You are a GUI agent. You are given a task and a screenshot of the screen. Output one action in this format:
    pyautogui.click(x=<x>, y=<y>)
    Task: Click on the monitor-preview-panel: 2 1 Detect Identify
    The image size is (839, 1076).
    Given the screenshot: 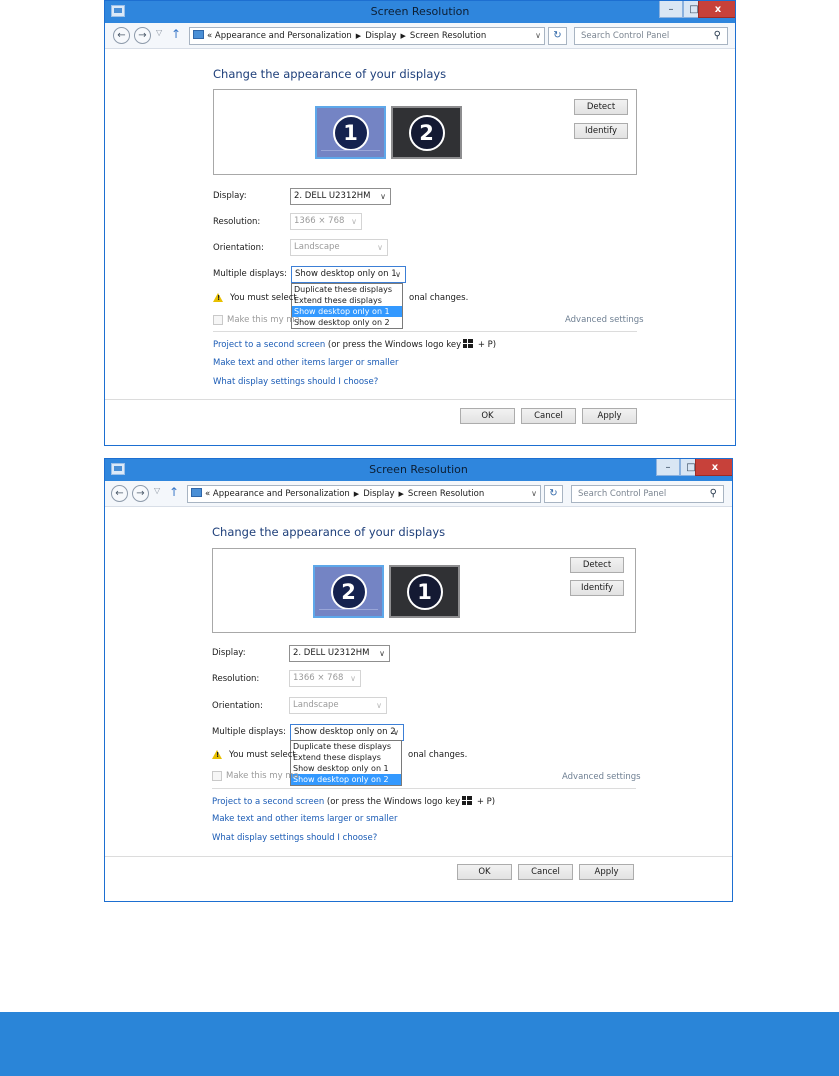 What is the action you would take?
    pyautogui.click(x=424, y=590)
    